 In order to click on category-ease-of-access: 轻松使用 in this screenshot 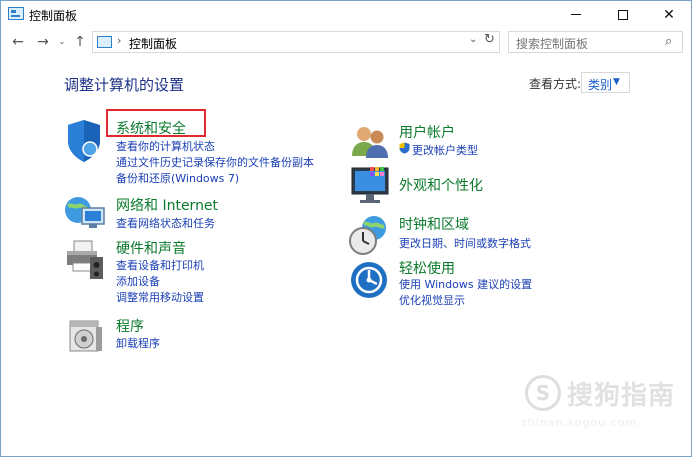, I will do `click(427, 268)`.